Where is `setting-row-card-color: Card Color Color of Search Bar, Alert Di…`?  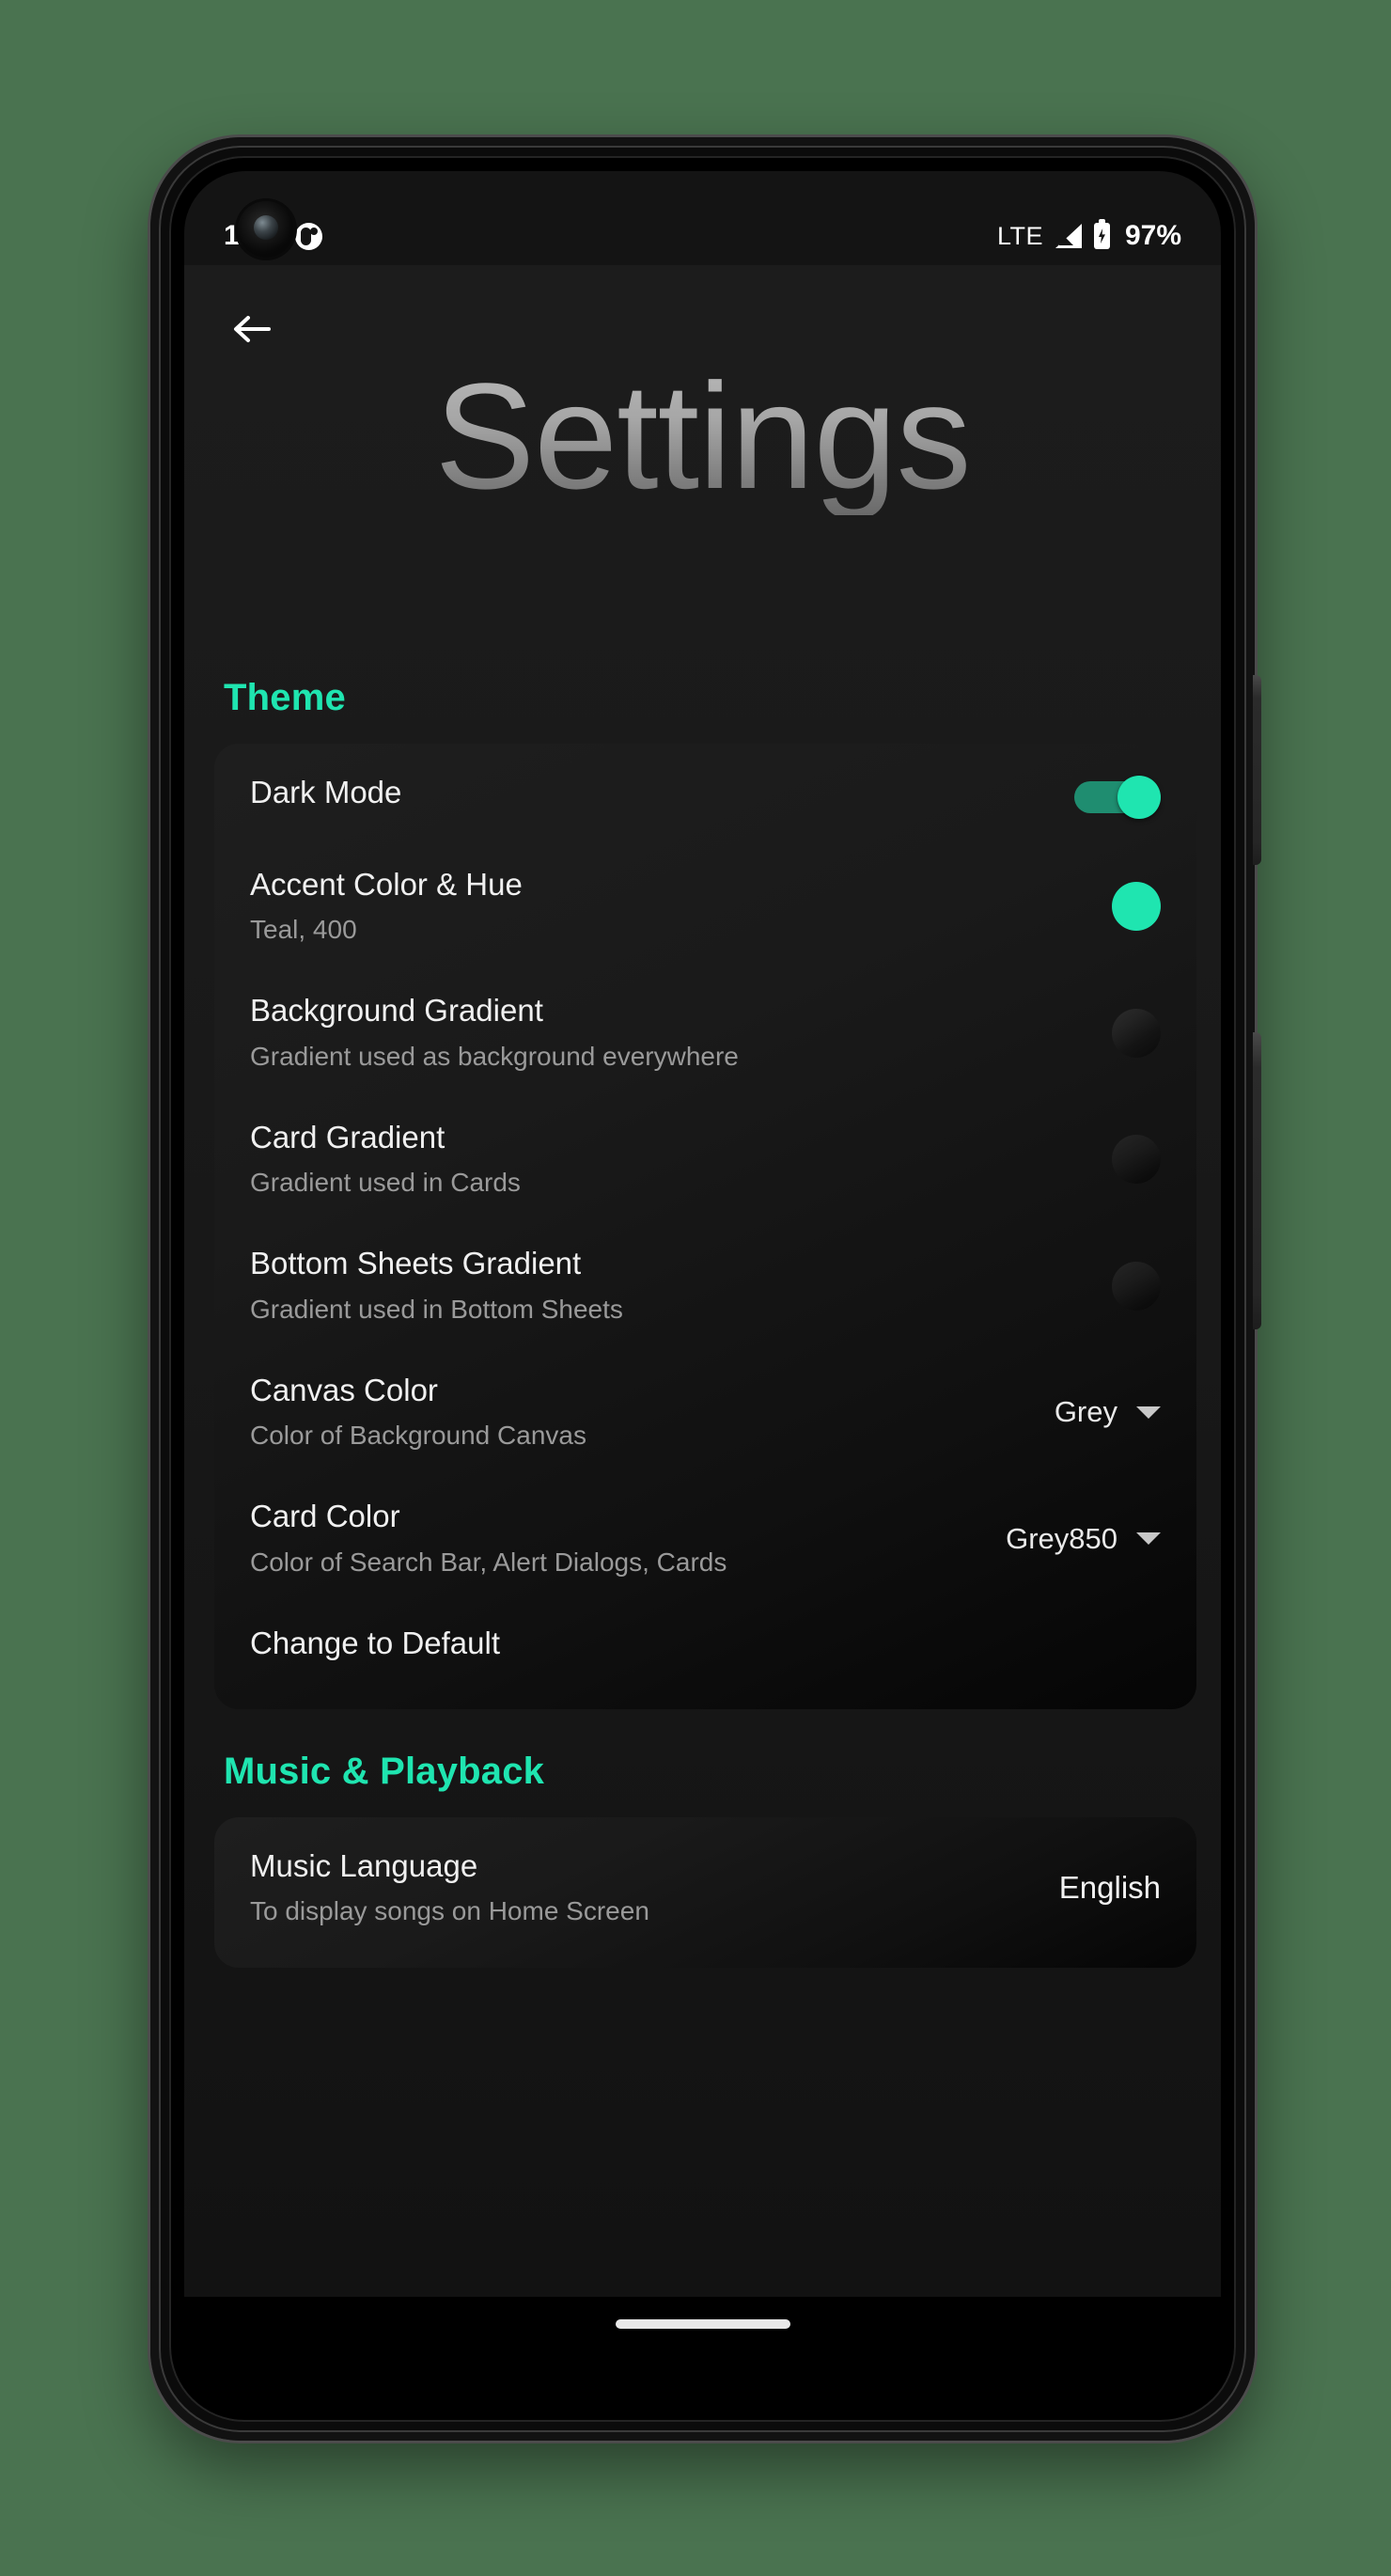
setting-row-card-color: Card Color Color of Search Bar, Alert Di… is located at coordinates (705, 1538).